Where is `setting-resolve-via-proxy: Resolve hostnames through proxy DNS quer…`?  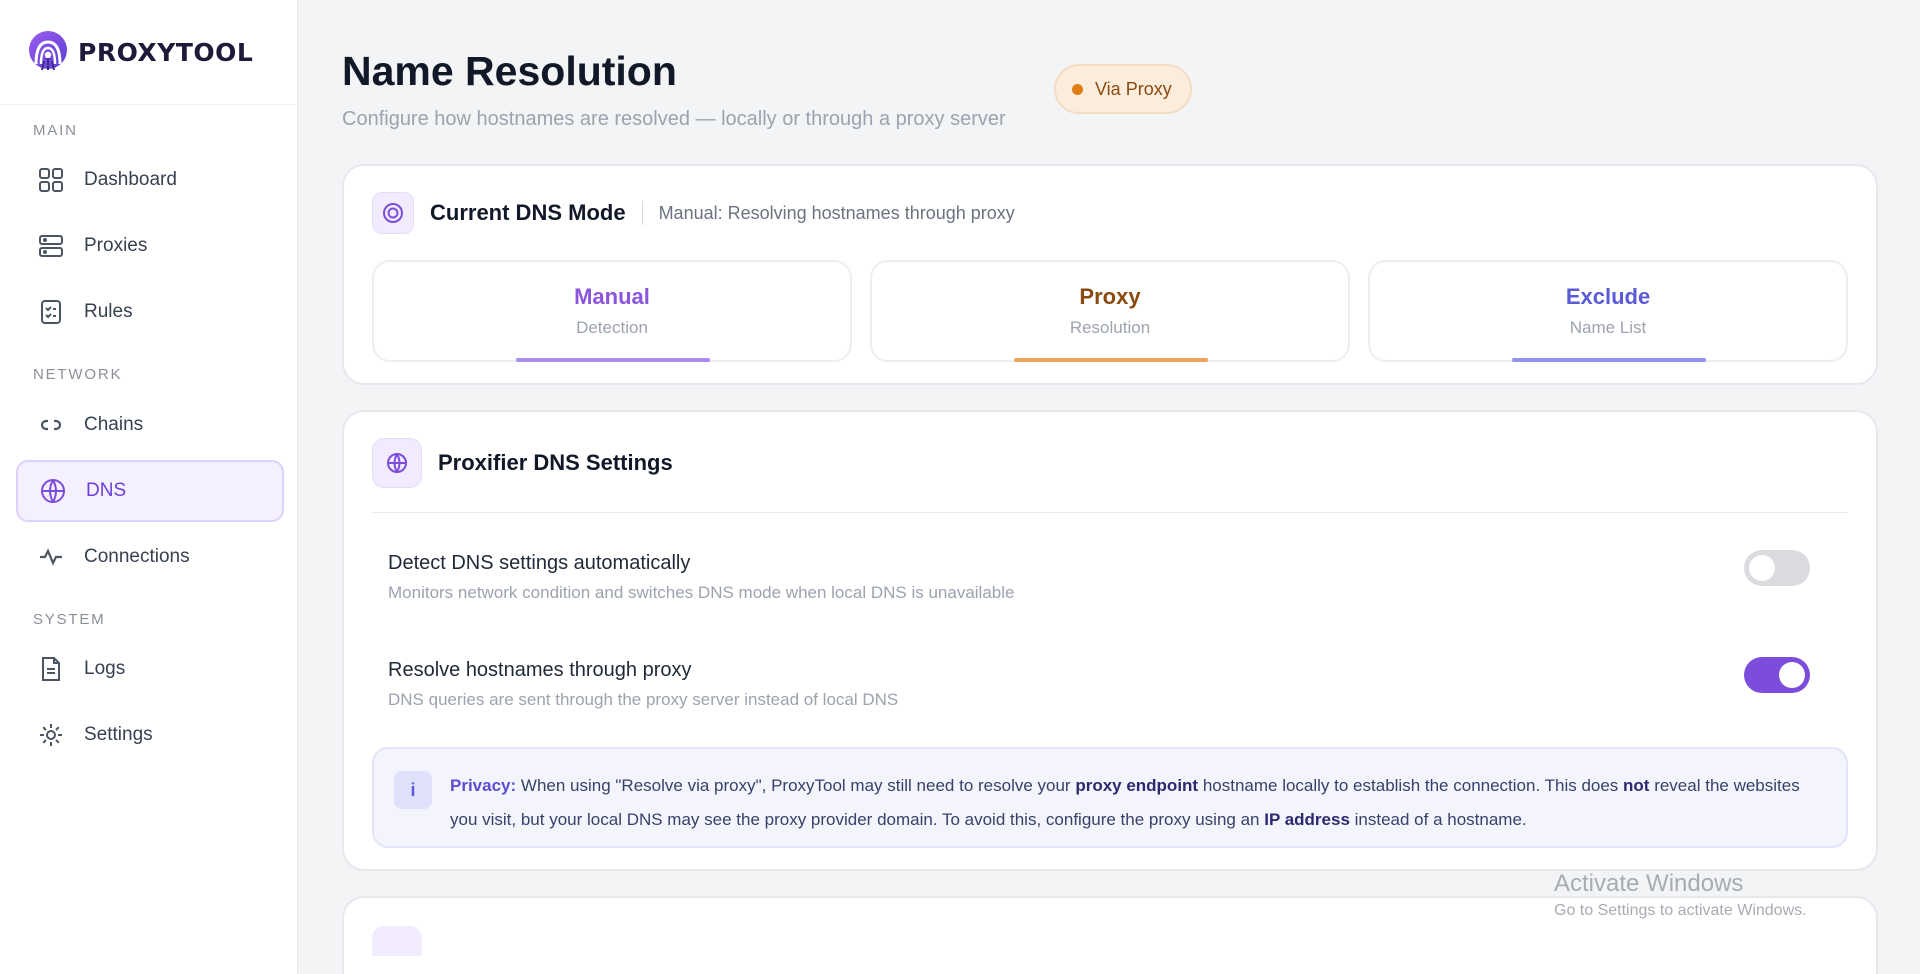
setting-resolve-via-proxy: Resolve hostnames through proxy DNS quer… is located at coordinates (1099, 683).